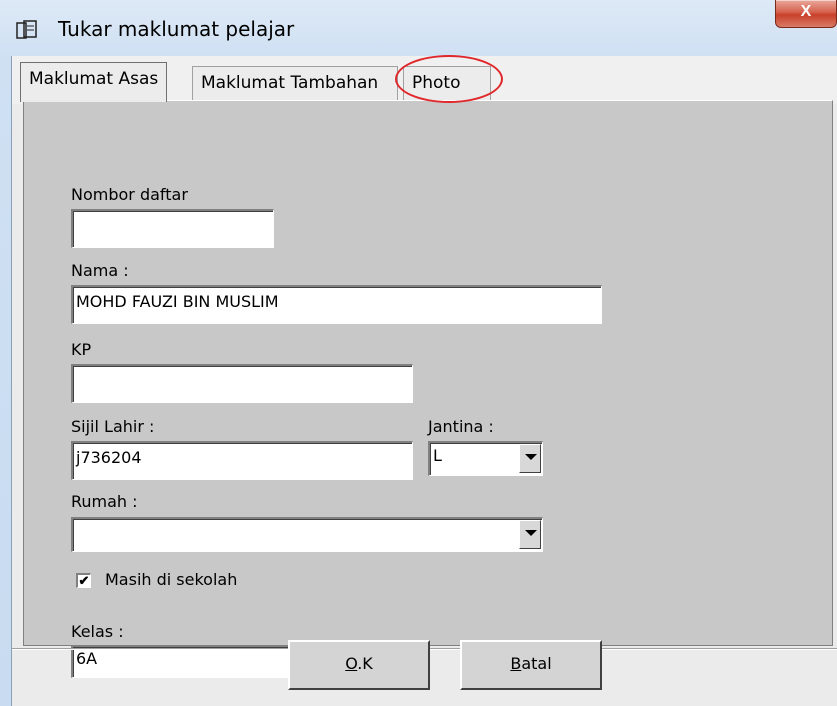 This screenshot has height=706, width=837. I want to click on masih-di-sekolah-checkbox: ✔, so click(83, 580).